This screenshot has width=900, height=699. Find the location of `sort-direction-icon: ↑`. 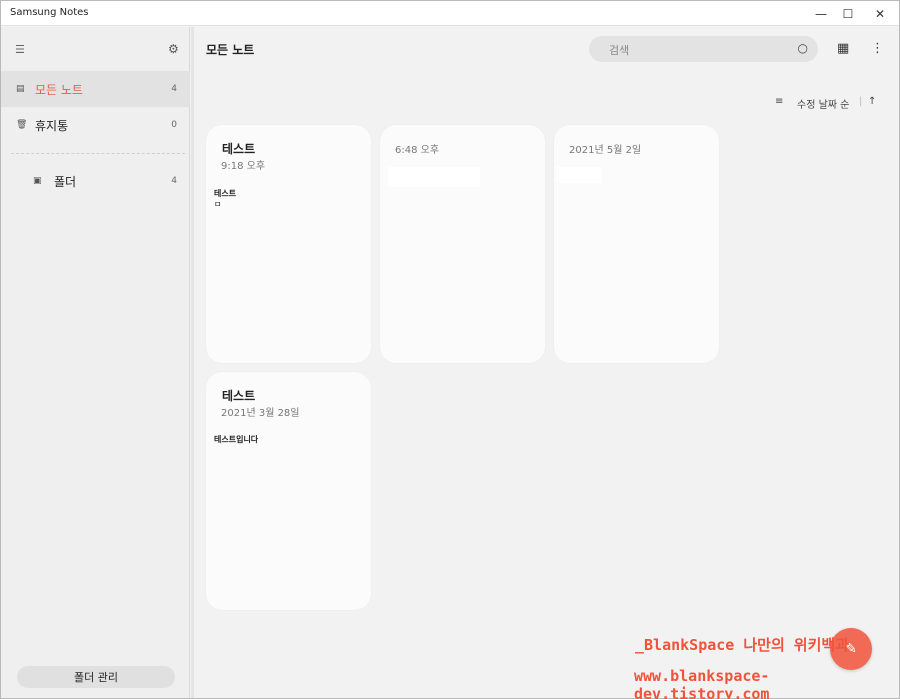

sort-direction-icon: ↑ is located at coordinates (872, 101).